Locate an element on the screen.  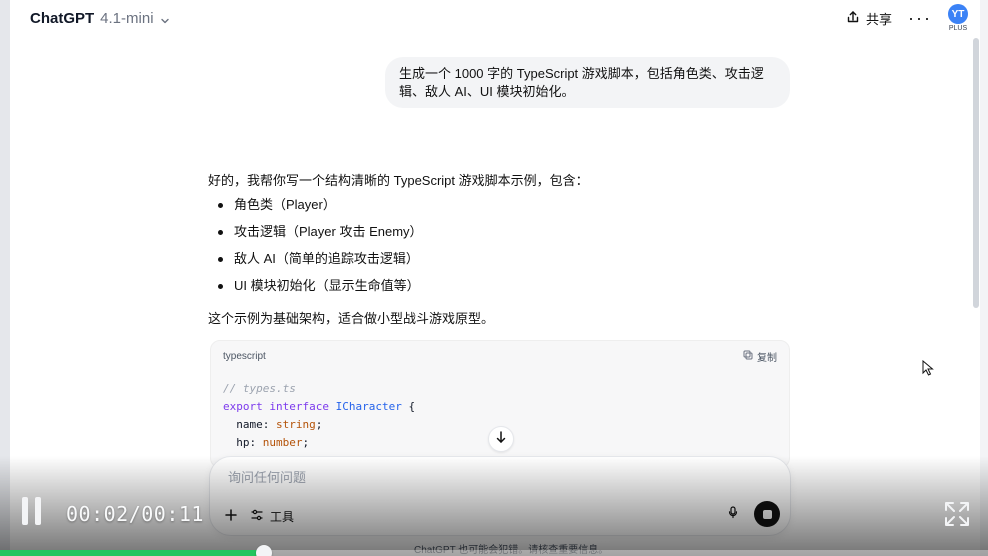
list-item: 敌人 AI（简单的追踪攻击逻辑） is located at coordinates (499, 263).